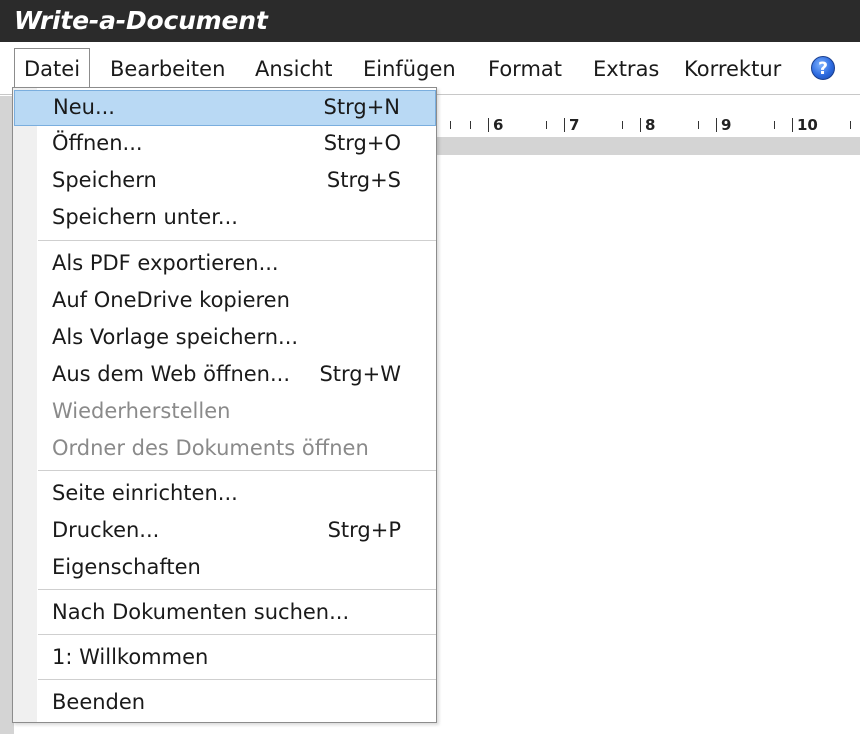 This screenshot has width=860, height=734. Describe the element at coordinates (726, 125) in the screenshot. I see `ruler-number: 9` at that location.